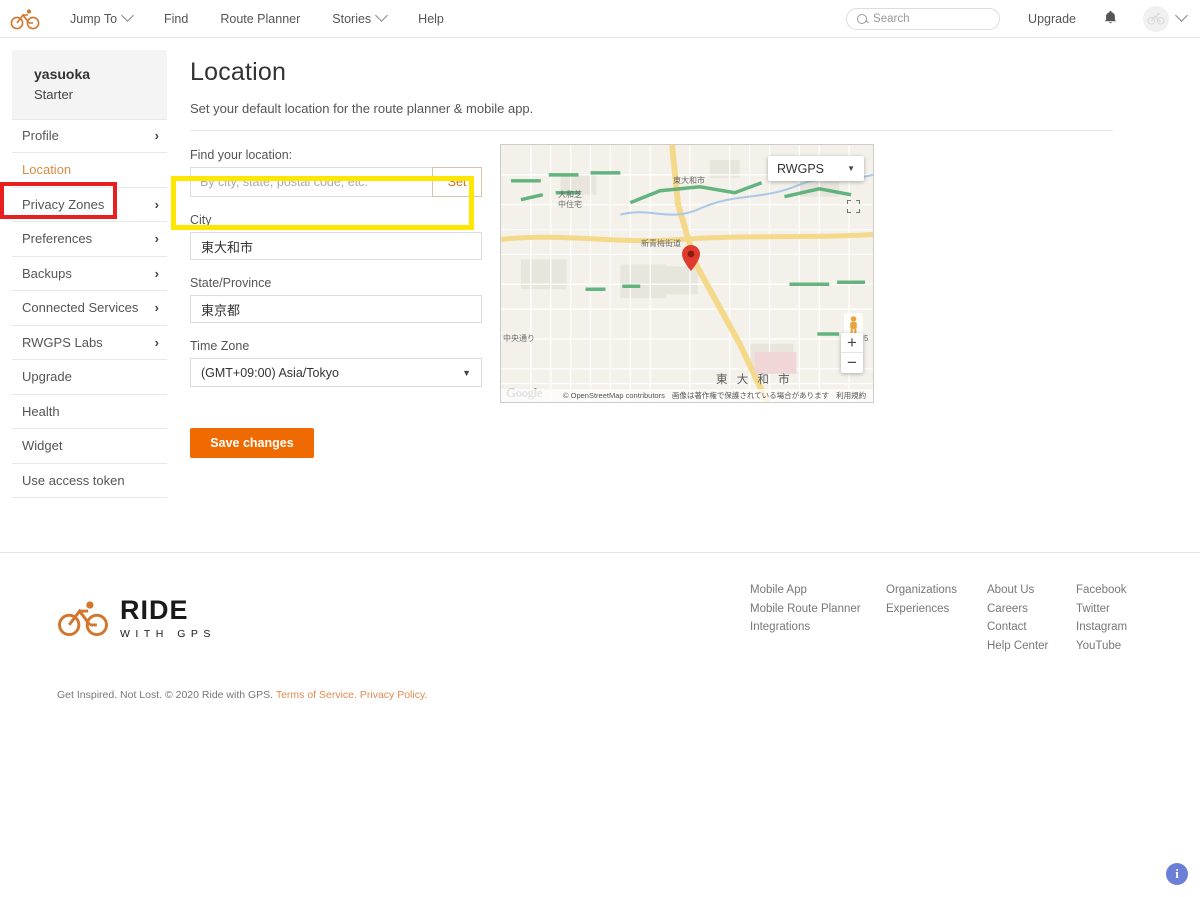 The width and height of the screenshot is (1200, 897). I want to click on sidebar-item-privacy-zones: Privacy Zones ›, so click(89, 205).